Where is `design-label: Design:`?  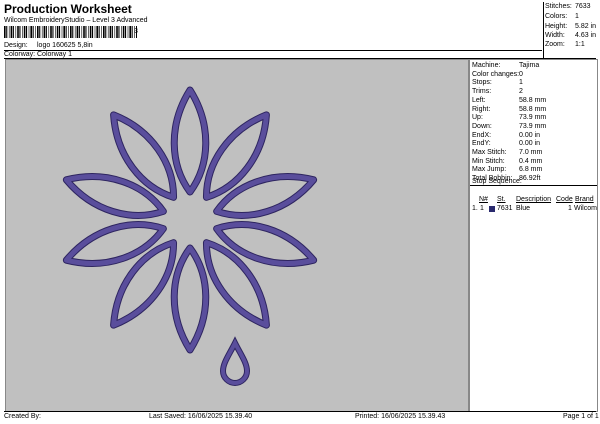
design-label: Design: is located at coordinates (16, 45).